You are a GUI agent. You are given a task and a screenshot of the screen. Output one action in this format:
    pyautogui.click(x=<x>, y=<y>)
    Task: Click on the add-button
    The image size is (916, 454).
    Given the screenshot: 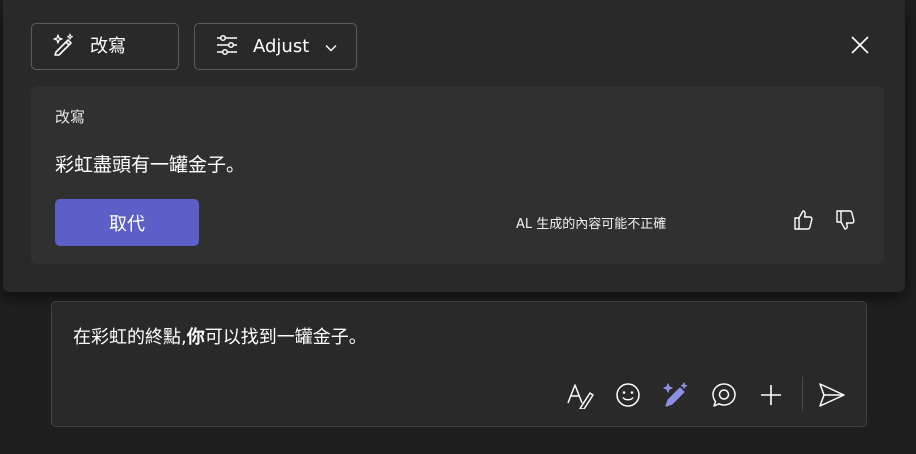 What is the action you would take?
    pyautogui.click(x=771, y=397)
    